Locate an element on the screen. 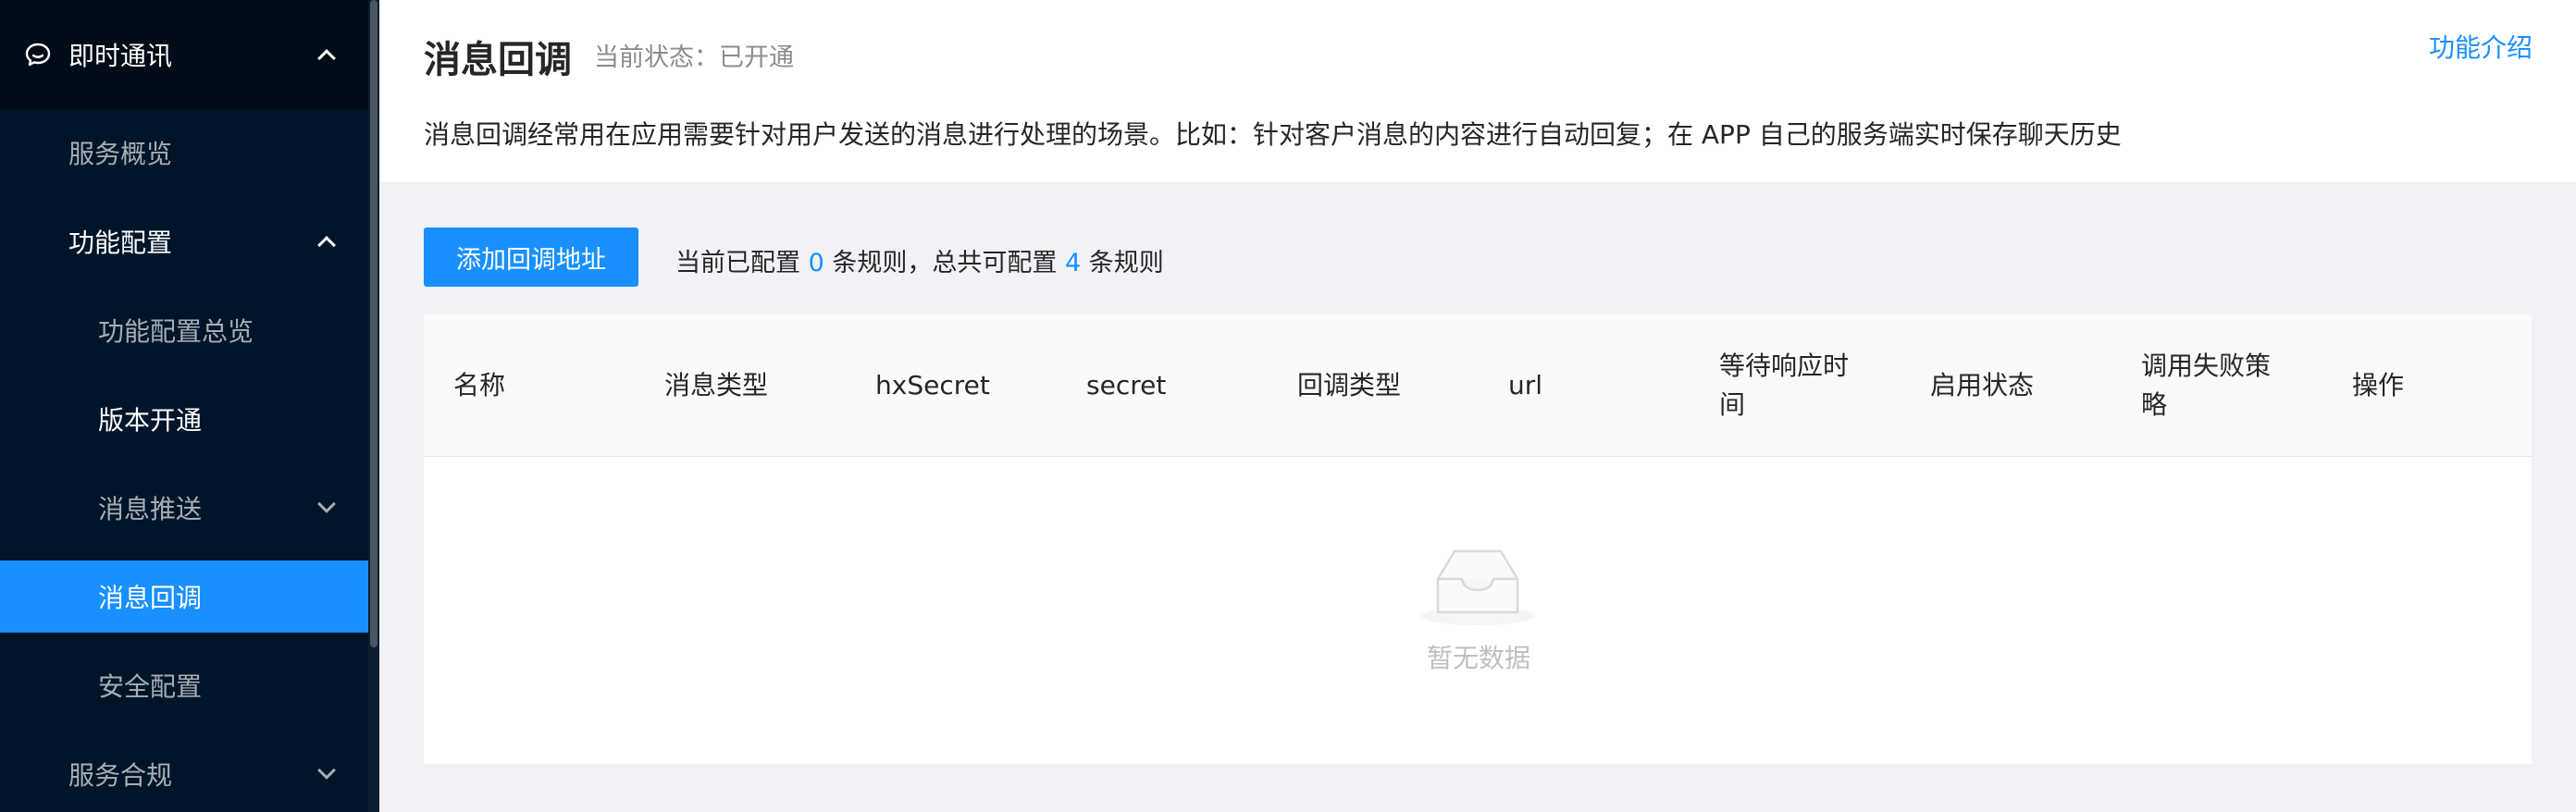 The width and height of the screenshot is (2576, 812). sidebar-item-label: 消息回调 is located at coordinates (151, 598).